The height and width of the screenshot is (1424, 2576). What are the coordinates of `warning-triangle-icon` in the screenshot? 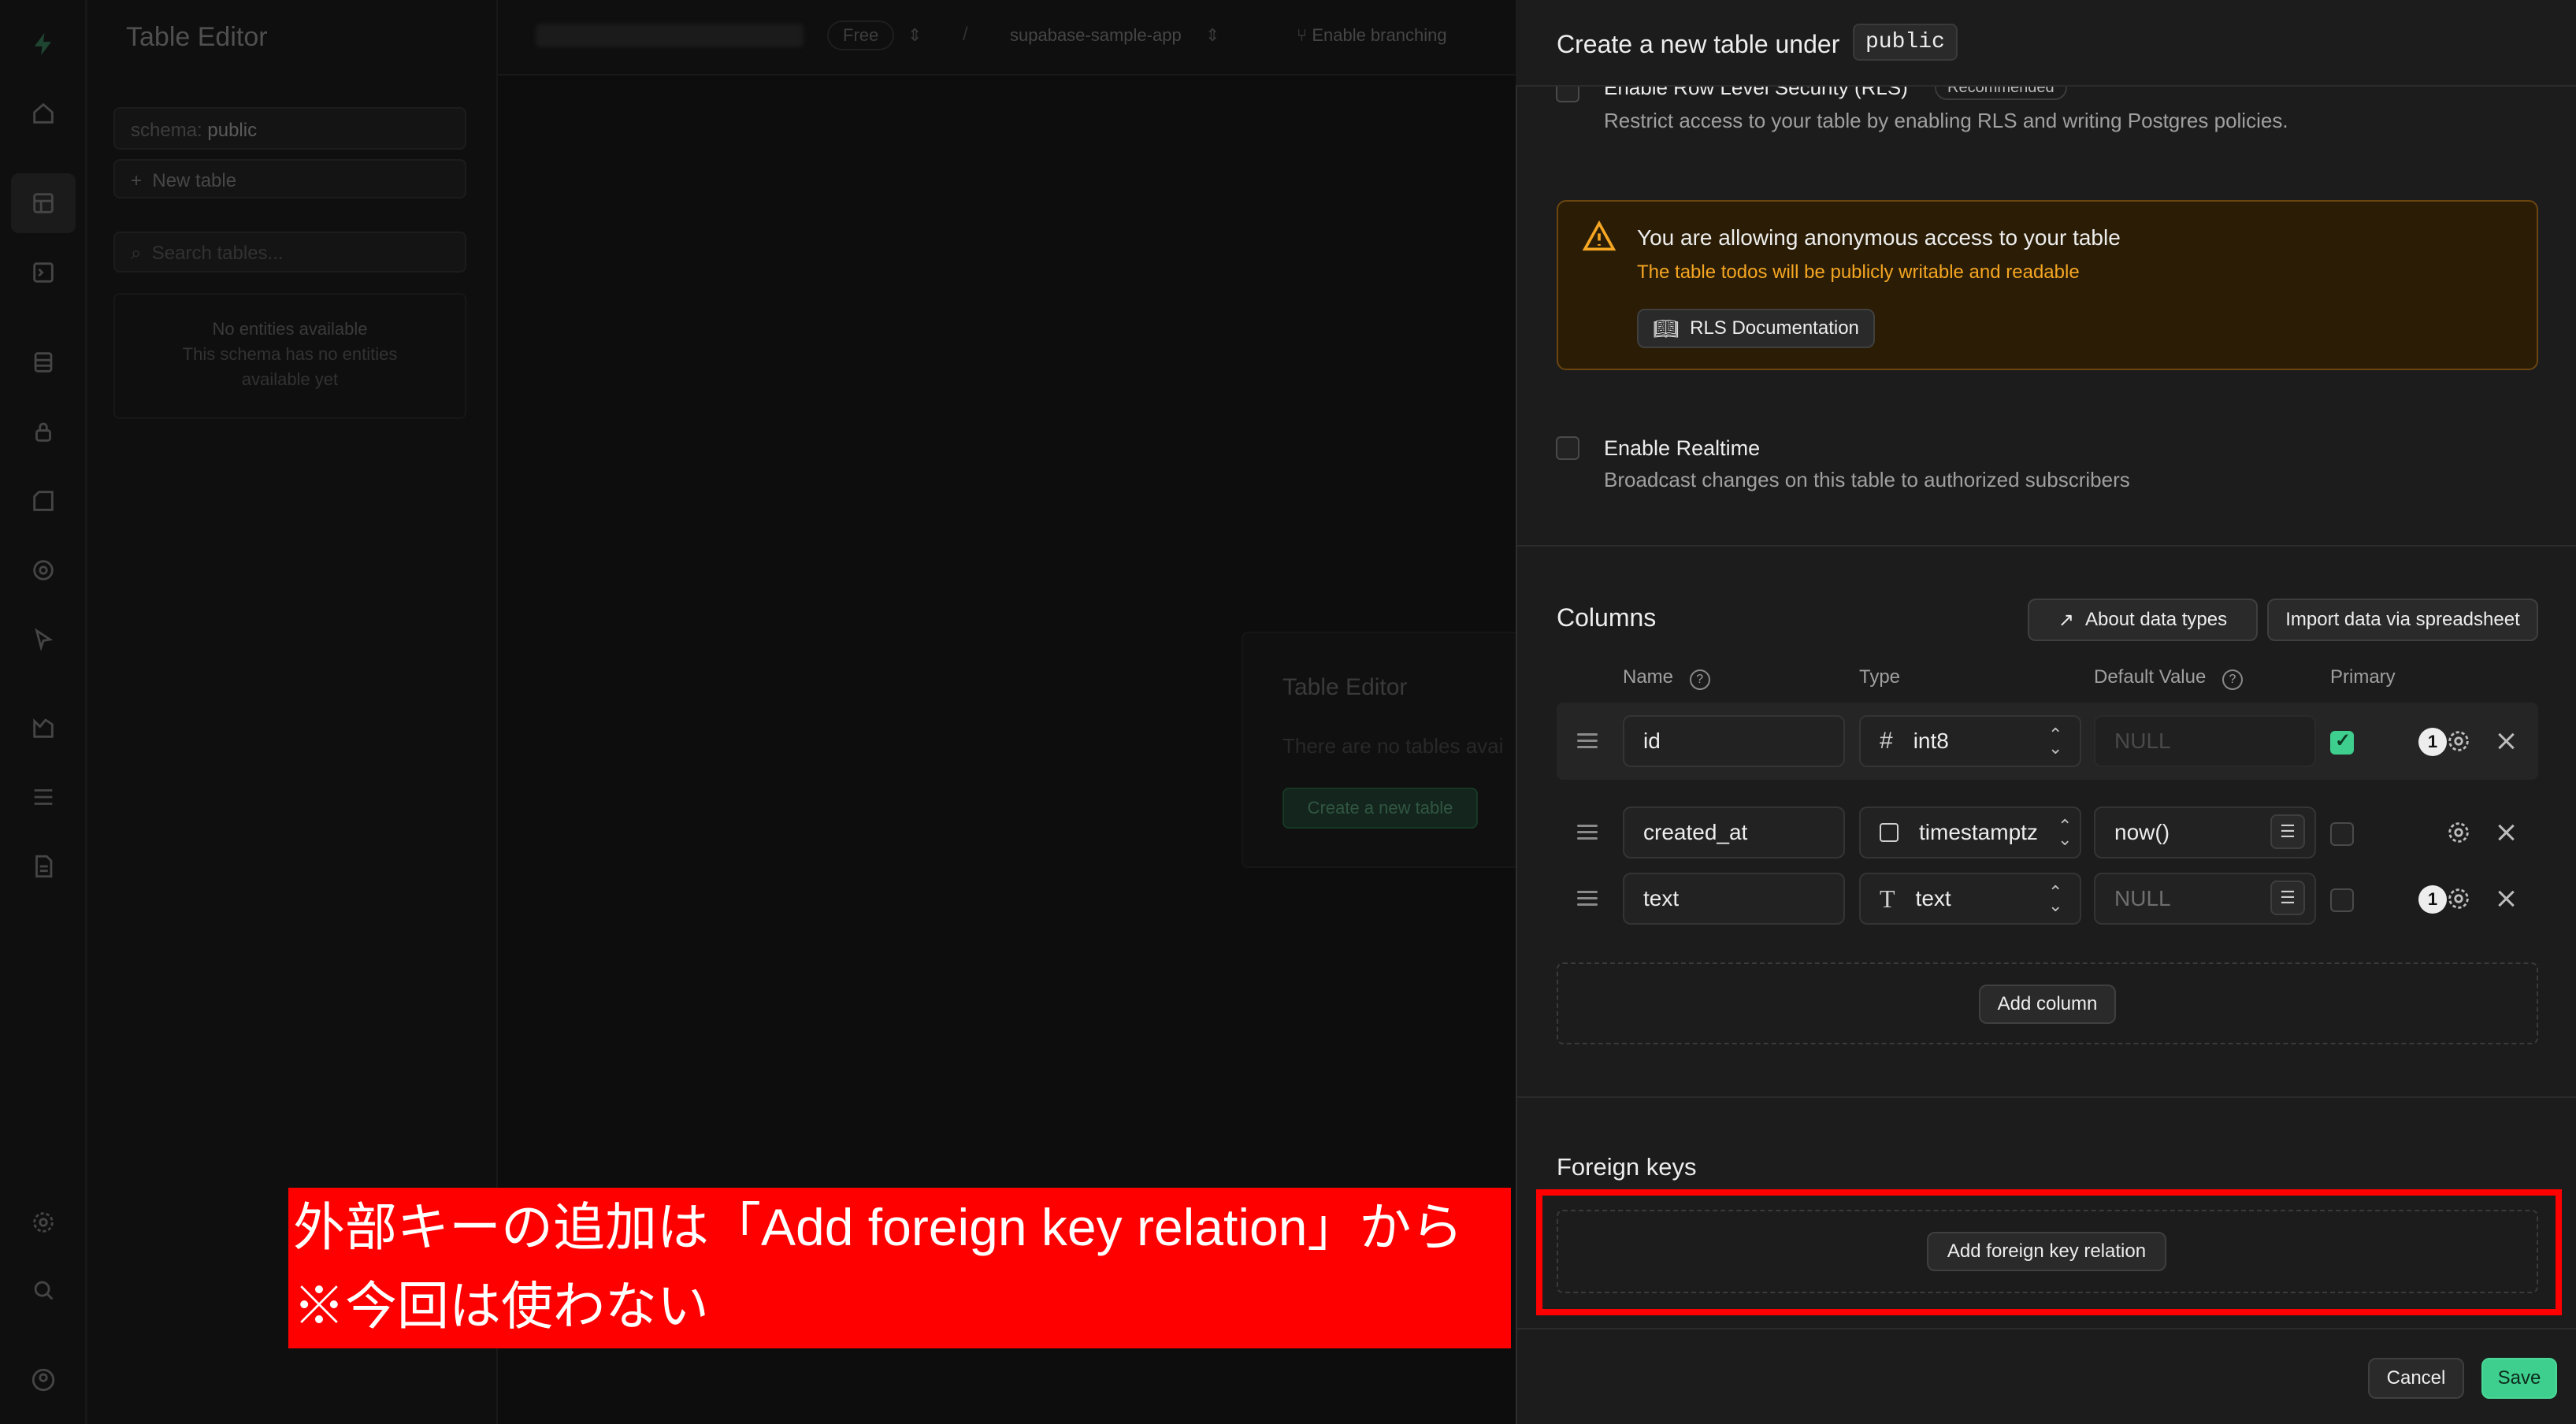 It's located at (1599, 236).